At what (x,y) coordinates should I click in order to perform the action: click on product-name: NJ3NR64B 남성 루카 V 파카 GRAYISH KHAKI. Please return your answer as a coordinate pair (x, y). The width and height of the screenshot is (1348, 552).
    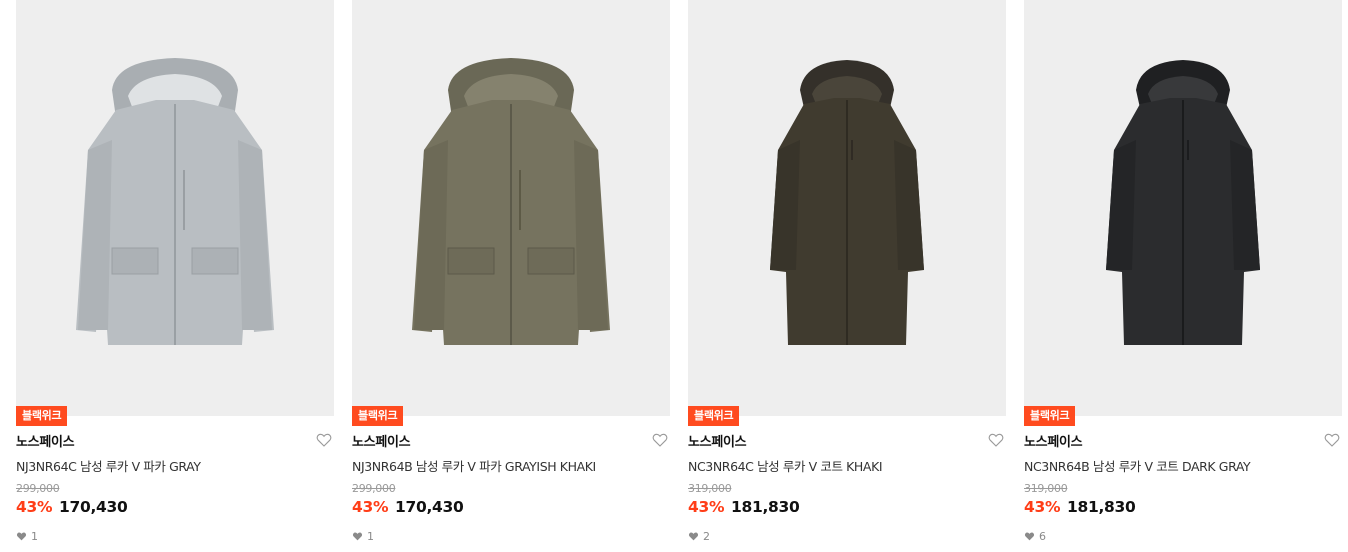
    Looking at the image, I should click on (502, 465).